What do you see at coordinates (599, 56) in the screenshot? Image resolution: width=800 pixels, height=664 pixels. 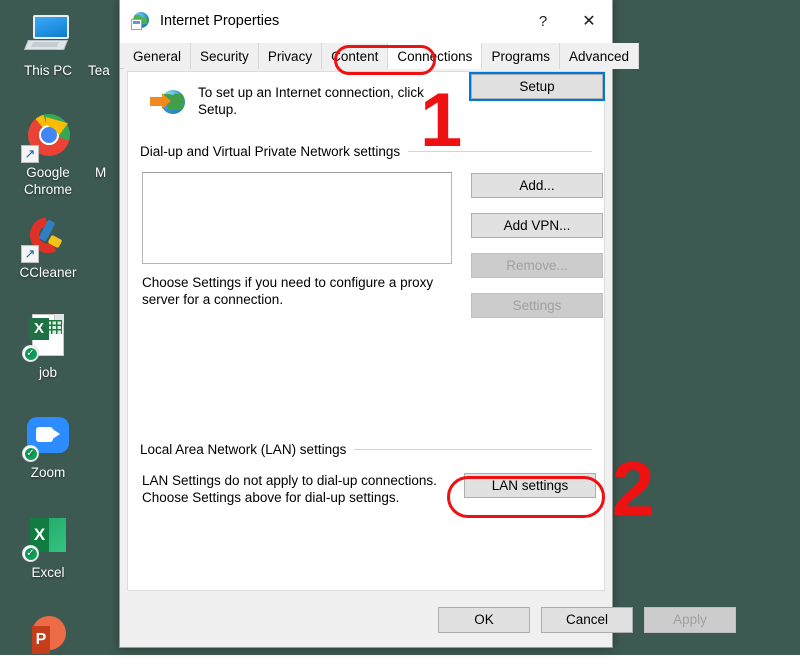 I see `tab-advanced: Advanced` at bounding box center [599, 56].